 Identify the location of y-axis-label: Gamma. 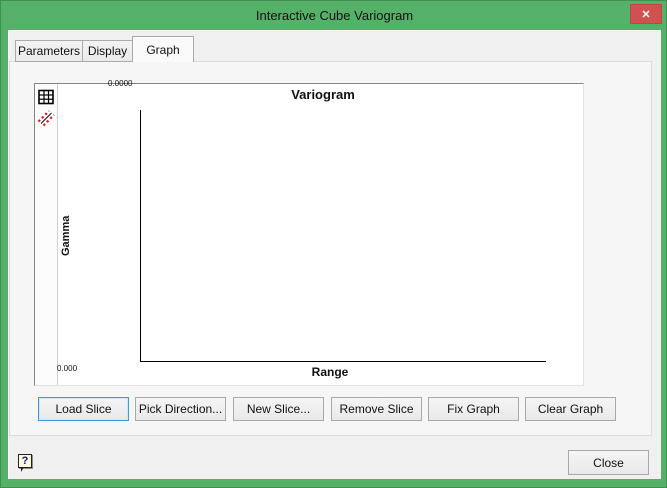
(66, 236).